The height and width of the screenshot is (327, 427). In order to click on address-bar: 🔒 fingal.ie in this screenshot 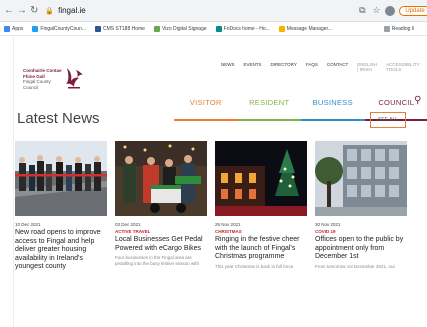, I will do `click(201, 10)`.